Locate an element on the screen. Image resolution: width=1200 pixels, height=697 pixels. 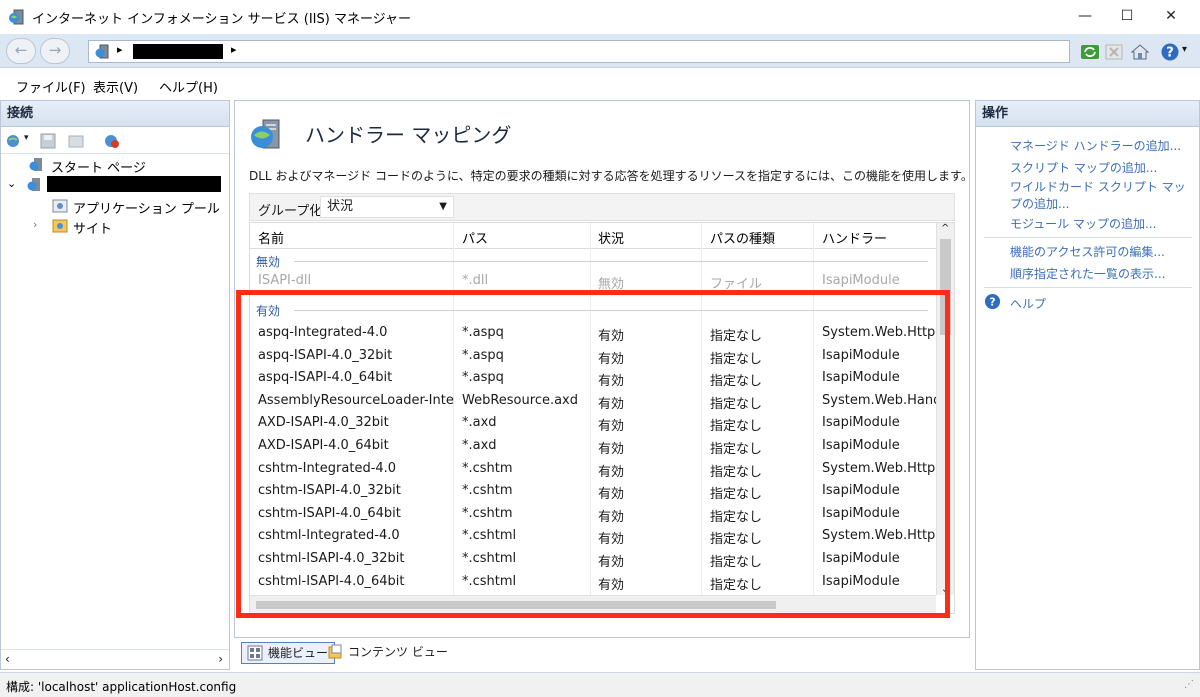
table-cell: System.Web.HttpFo is located at coordinates (879, 536).